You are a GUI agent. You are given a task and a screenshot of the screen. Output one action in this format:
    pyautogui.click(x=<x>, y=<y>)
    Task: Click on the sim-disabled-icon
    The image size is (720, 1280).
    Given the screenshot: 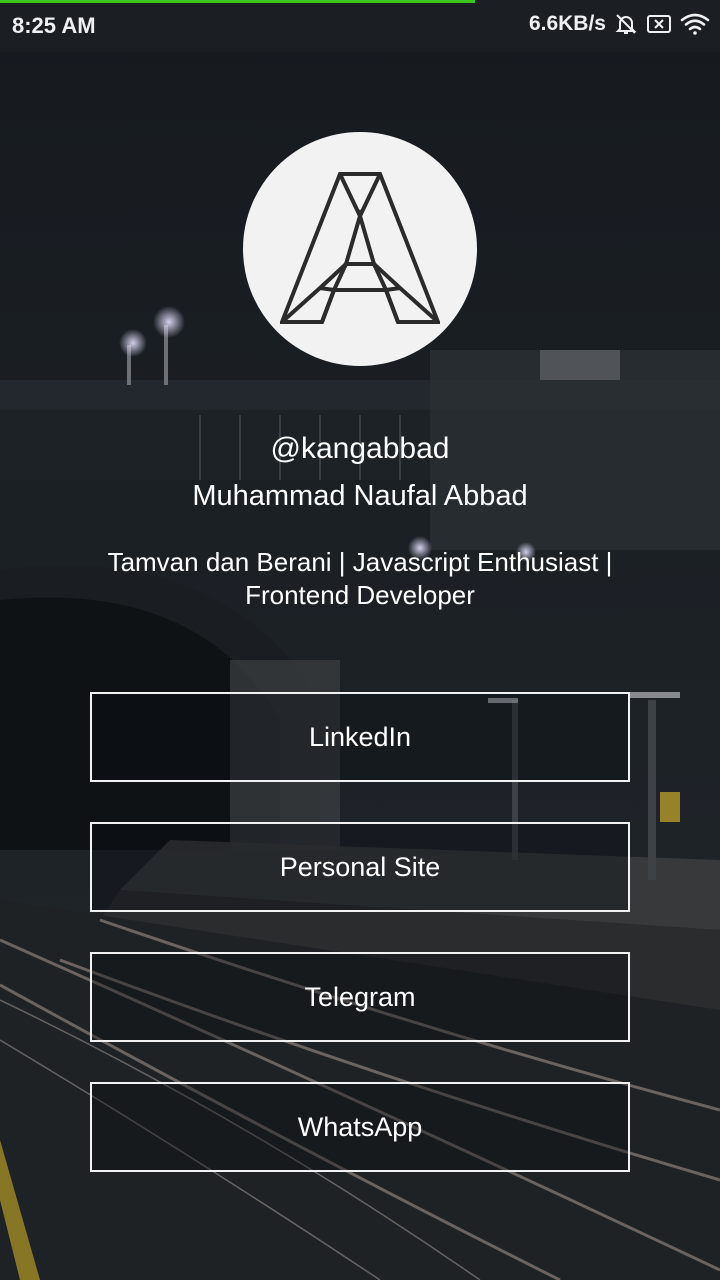 What is the action you would take?
    pyautogui.click(x=659, y=24)
    